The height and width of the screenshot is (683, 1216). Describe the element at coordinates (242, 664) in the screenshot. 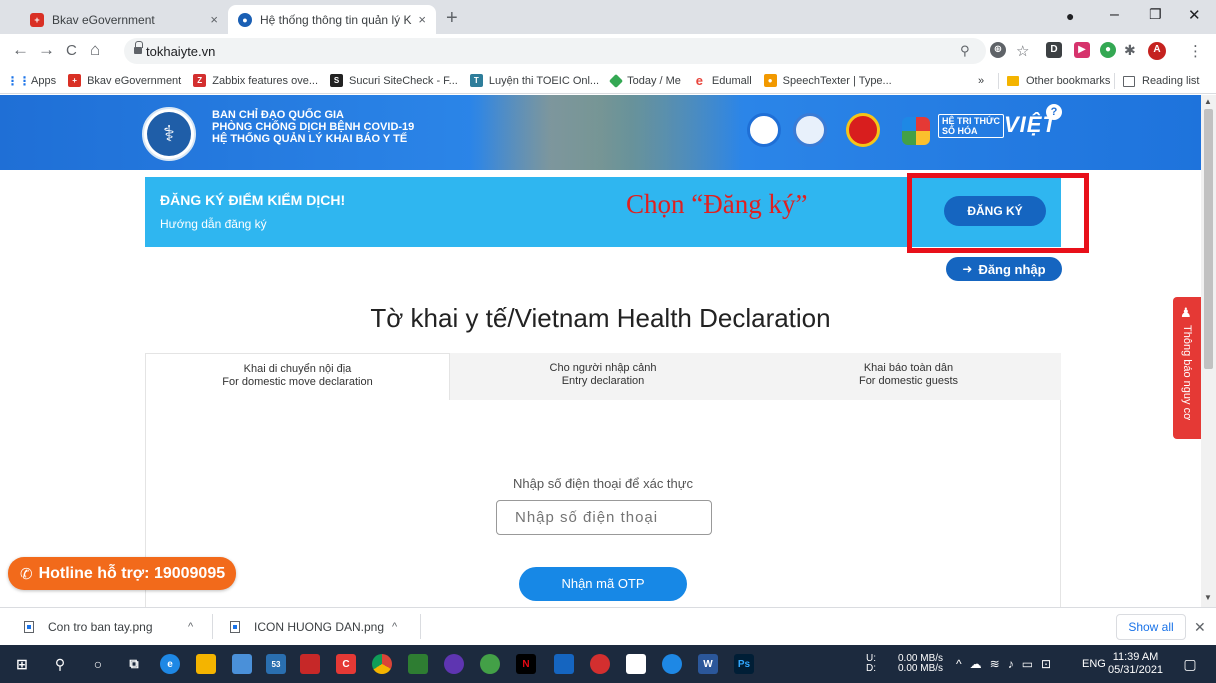

I see `store-icon` at that location.